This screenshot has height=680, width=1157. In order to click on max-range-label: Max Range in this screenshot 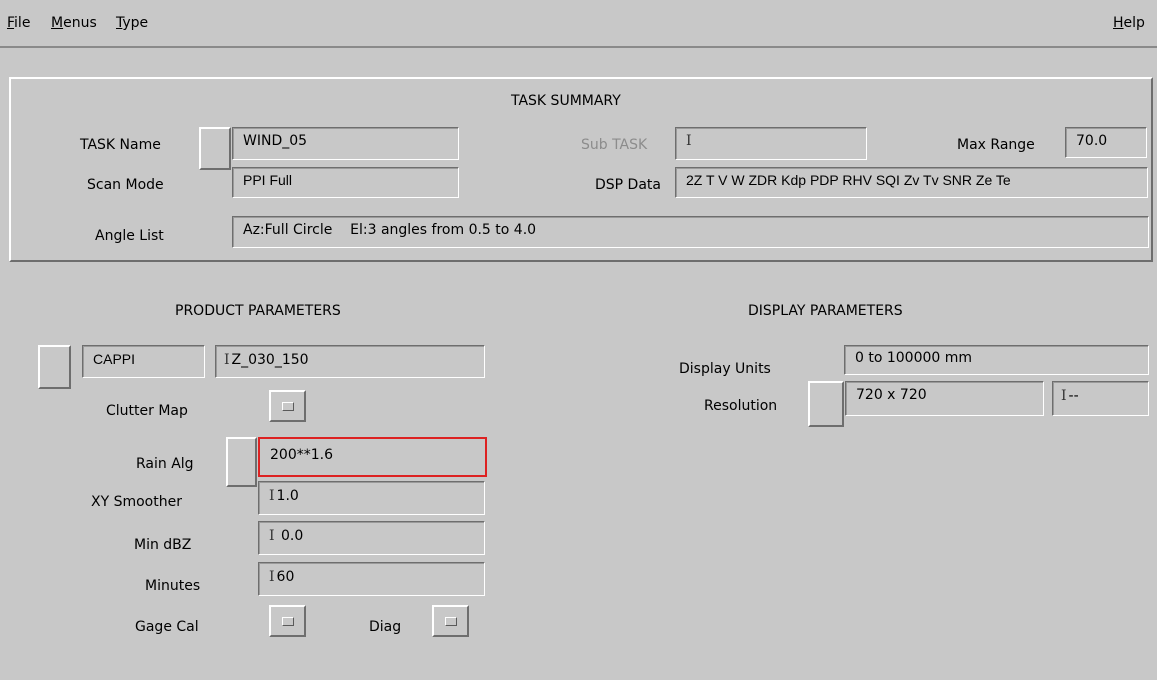, I will do `click(996, 145)`.